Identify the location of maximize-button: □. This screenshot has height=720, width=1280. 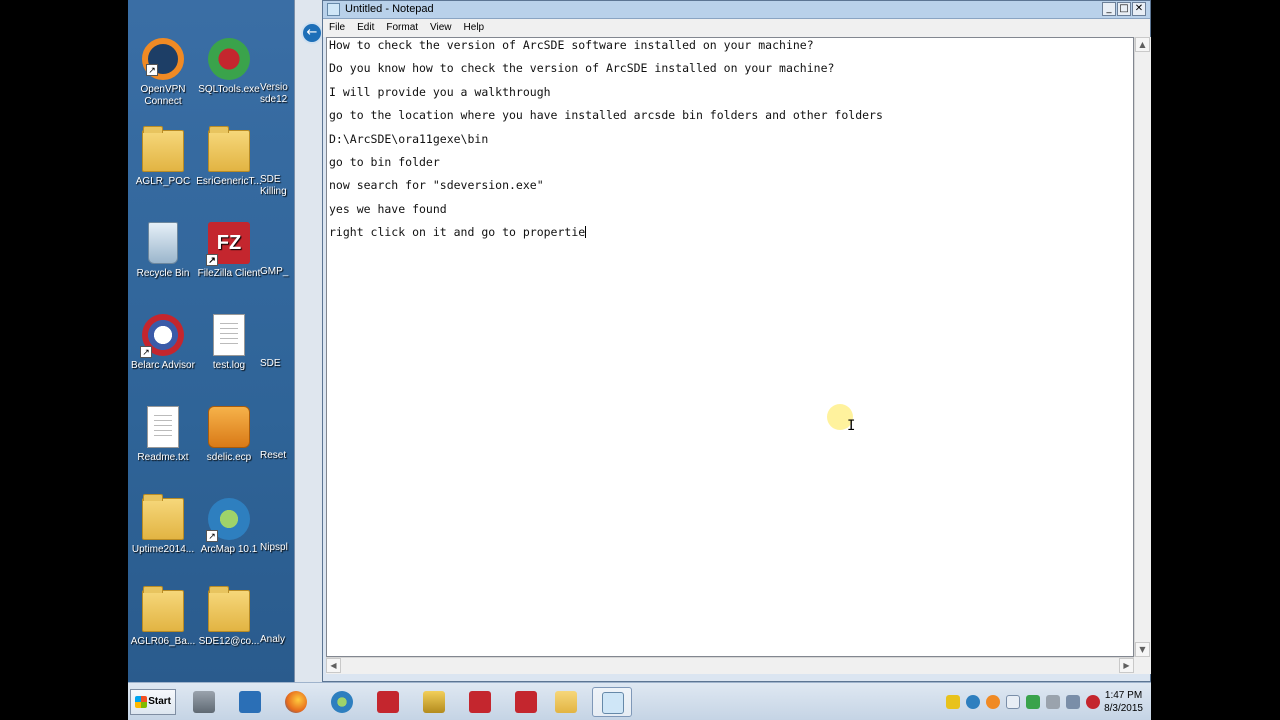
(1124, 9).